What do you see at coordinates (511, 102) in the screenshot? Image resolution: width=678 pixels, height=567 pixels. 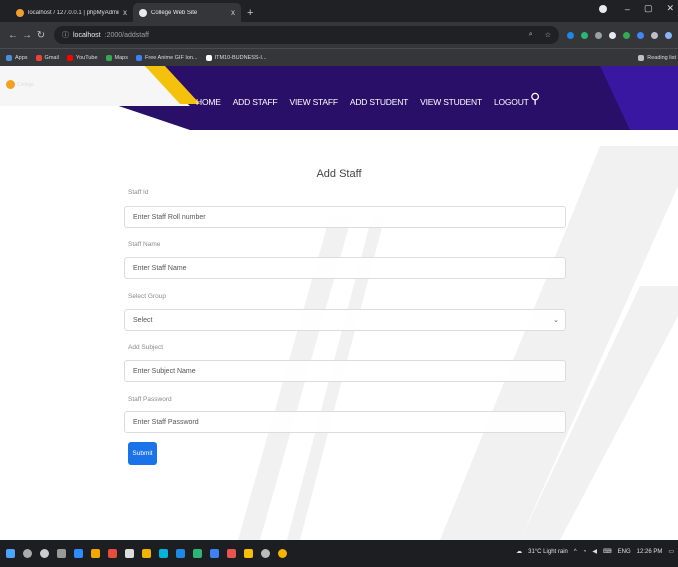 I see `nav-logout: LOGOUT` at bounding box center [511, 102].